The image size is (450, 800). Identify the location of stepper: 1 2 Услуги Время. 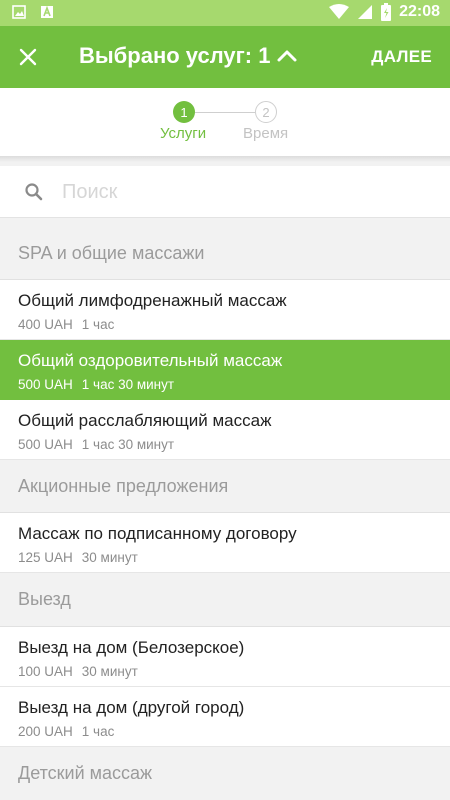
(225, 122).